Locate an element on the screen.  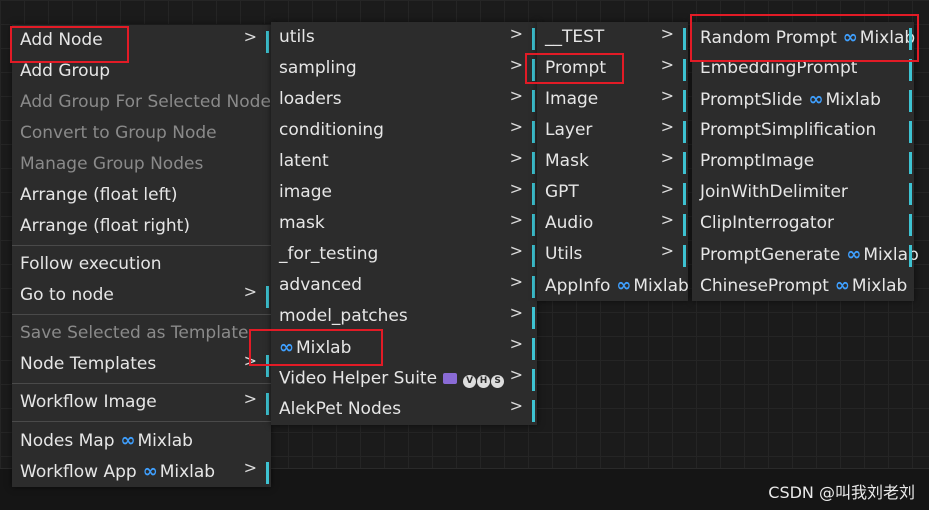
menu-item-label: Convert to Group Node is located at coordinates (118, 133).